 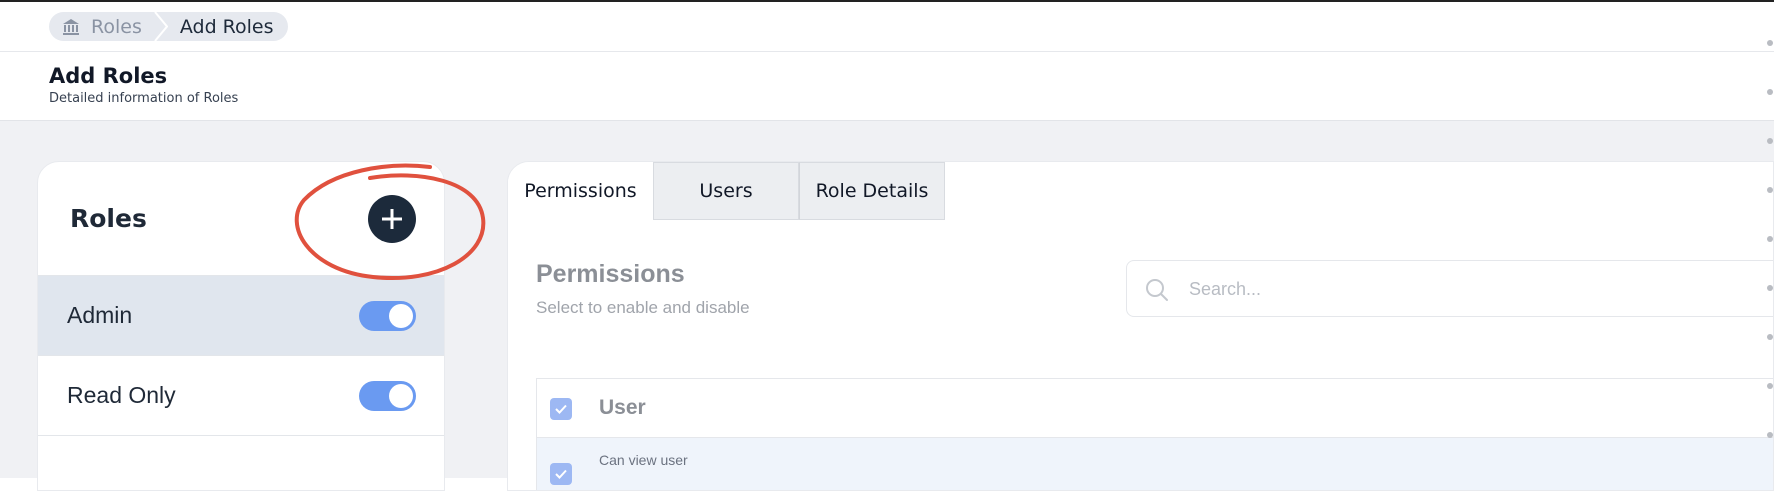 I want to click on breadcrumb-current: Add Roles, so click(x=226, y=26).